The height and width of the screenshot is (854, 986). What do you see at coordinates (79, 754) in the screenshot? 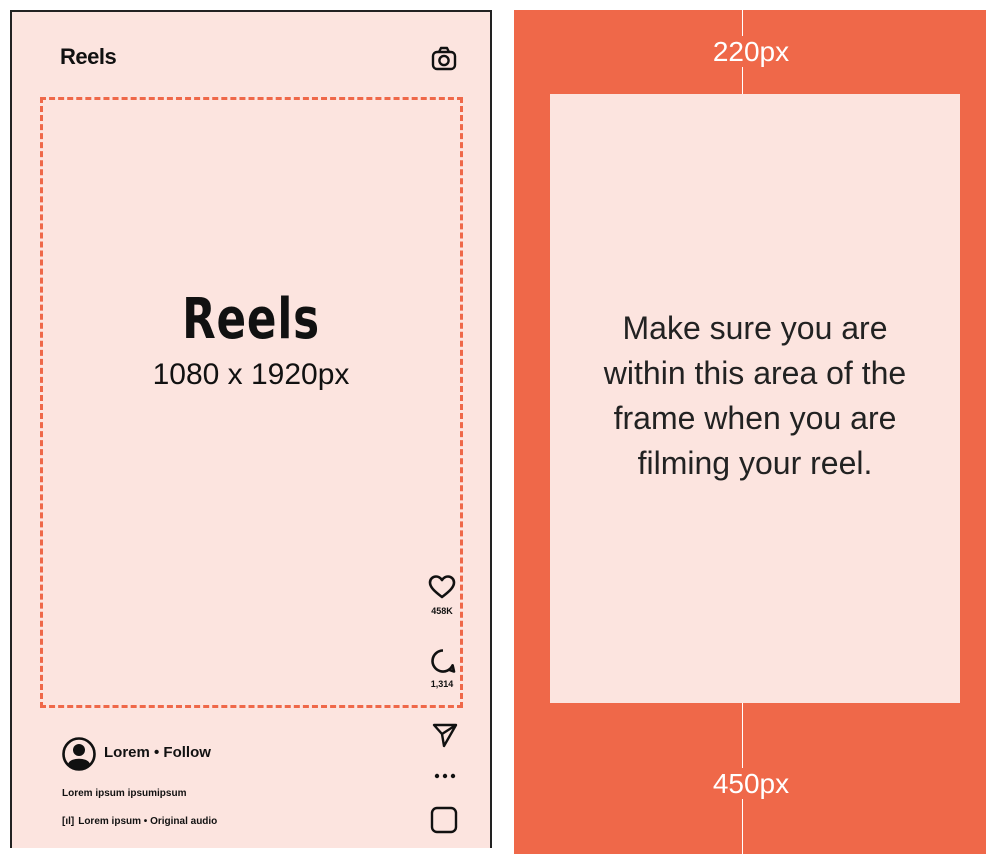
I see `avatar` at bounding box center [79, 754].